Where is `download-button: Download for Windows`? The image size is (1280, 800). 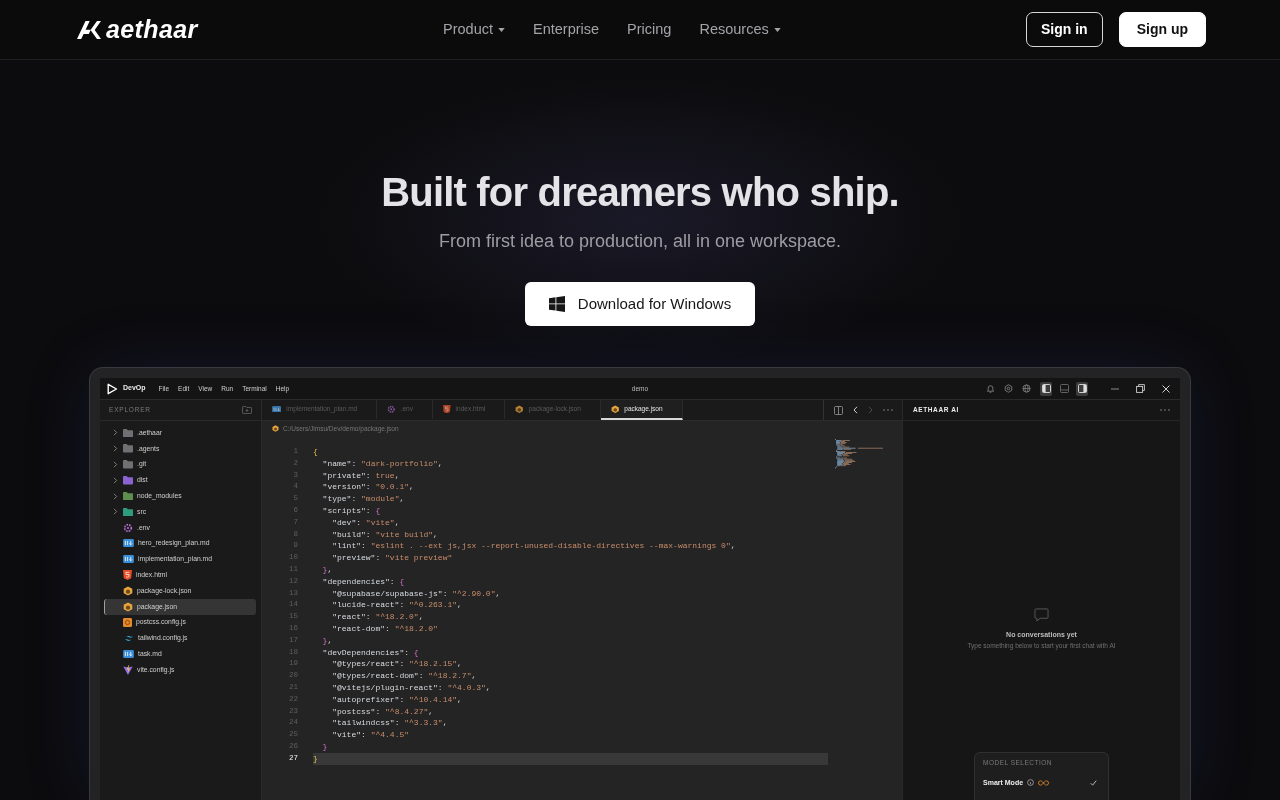 download-button: Download for Windows is located at coordinates (640, 304).